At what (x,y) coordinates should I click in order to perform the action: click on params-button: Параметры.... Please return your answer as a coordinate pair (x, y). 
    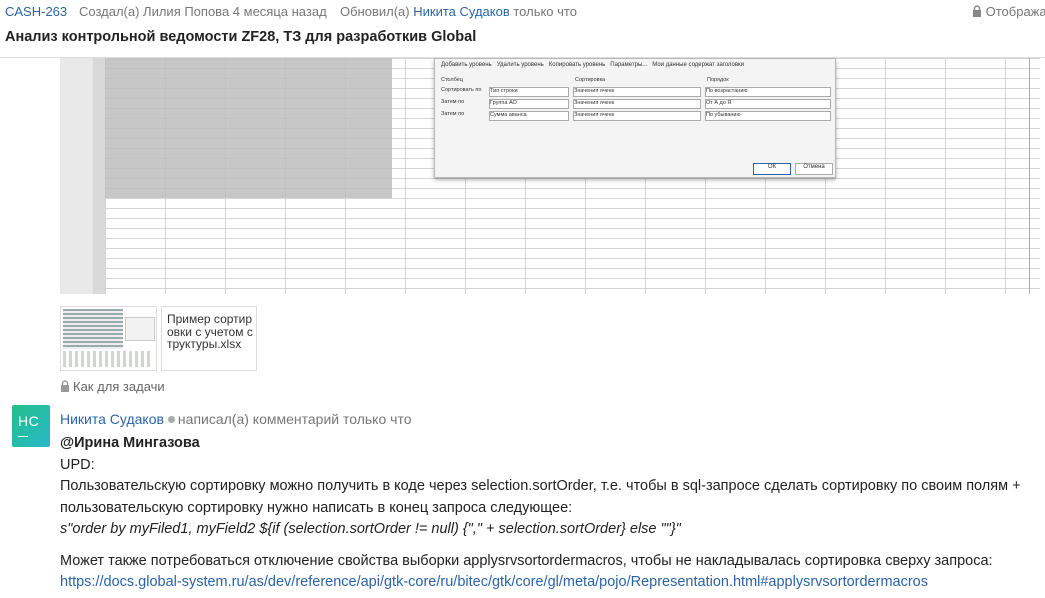
    Looking at the image, I should click on (629, 65).